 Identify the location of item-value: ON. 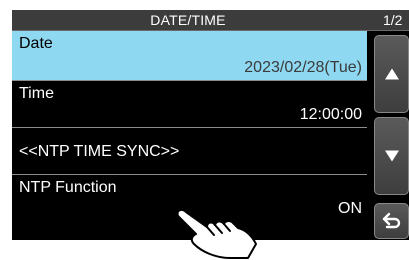
(350, 208).